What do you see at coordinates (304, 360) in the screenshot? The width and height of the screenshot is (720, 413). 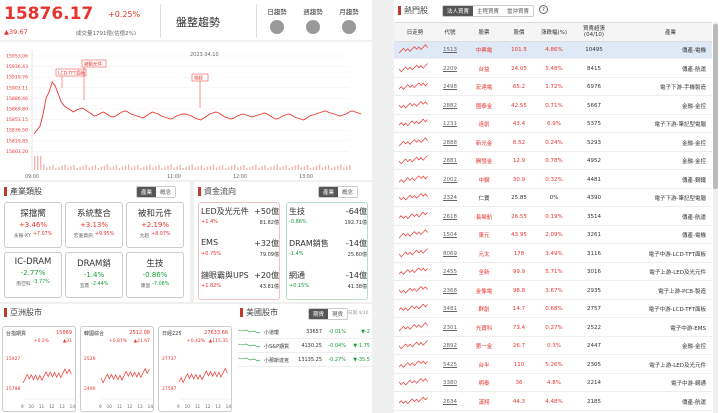 I see `us-market-row: 小那斯達克 13135.25 -0.27% ▼-35.5` at bounding box center [304, 360].